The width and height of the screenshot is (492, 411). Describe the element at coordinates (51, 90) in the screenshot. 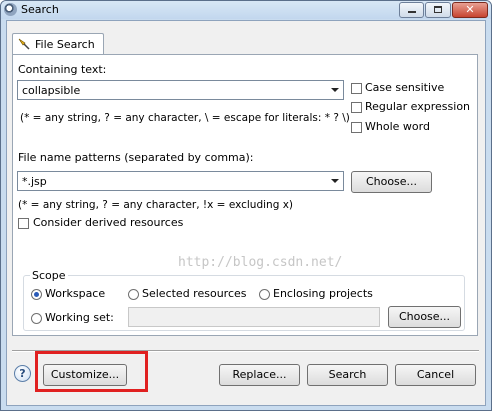

I see `containing-text-value: collapsible` at that location.